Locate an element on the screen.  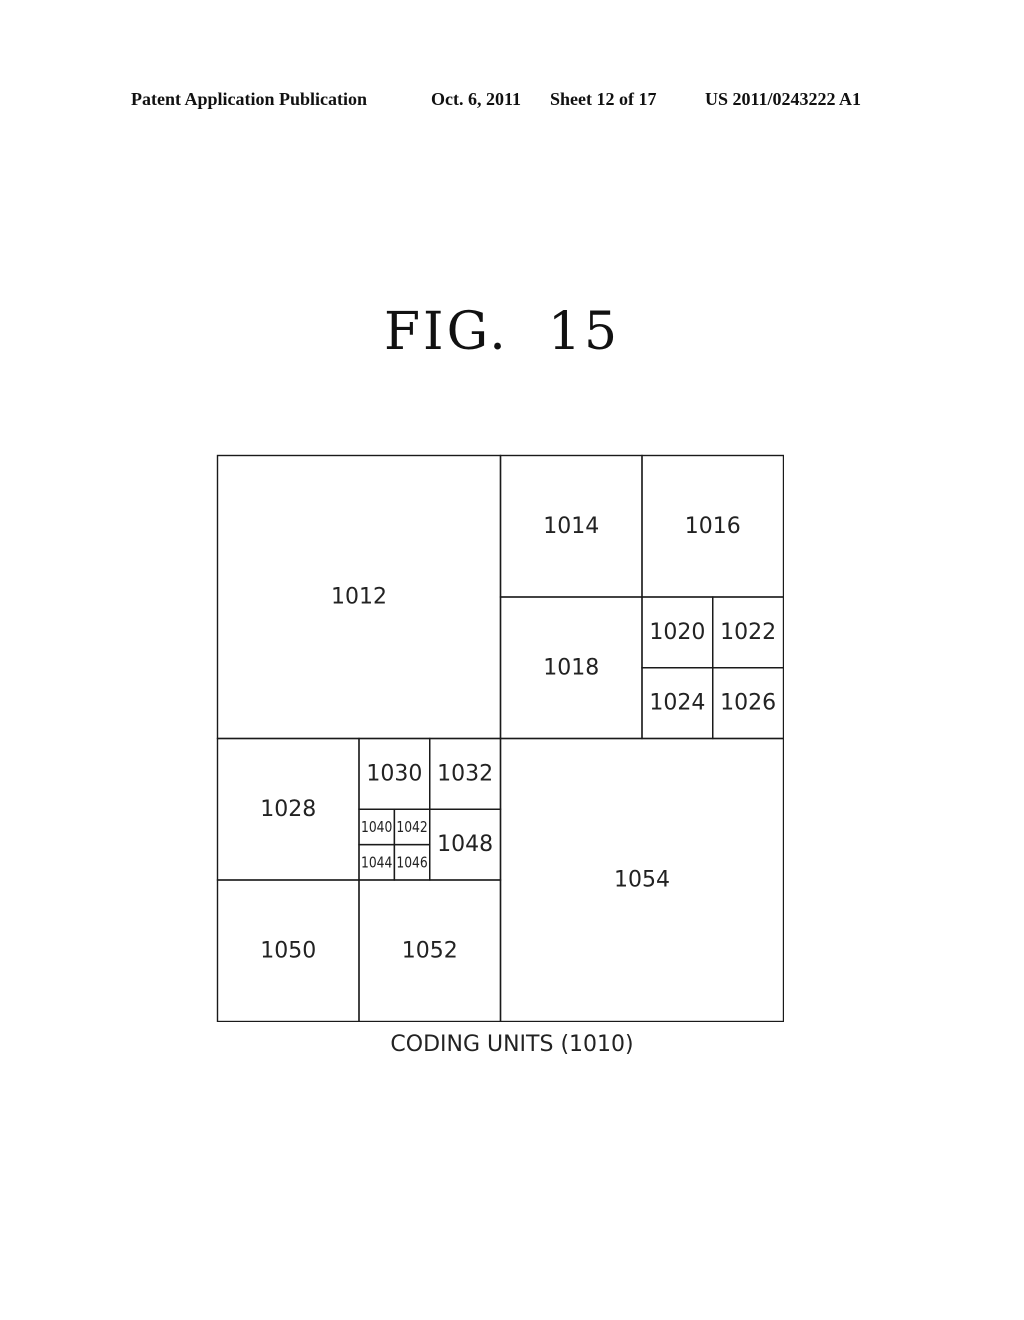
coding-unit-label: 1040 is located at coordinates (376, 827).